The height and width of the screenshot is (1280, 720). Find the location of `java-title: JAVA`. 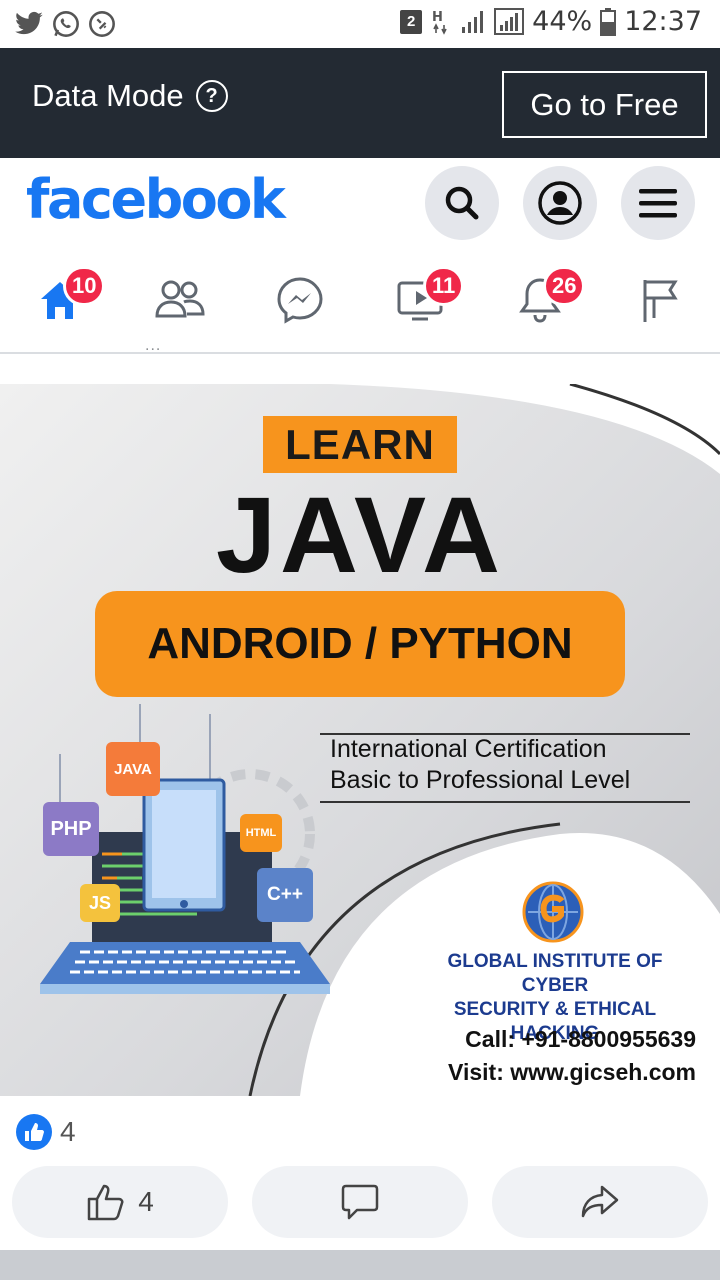

java-title: JAVA is located at coordinates (360, 534).